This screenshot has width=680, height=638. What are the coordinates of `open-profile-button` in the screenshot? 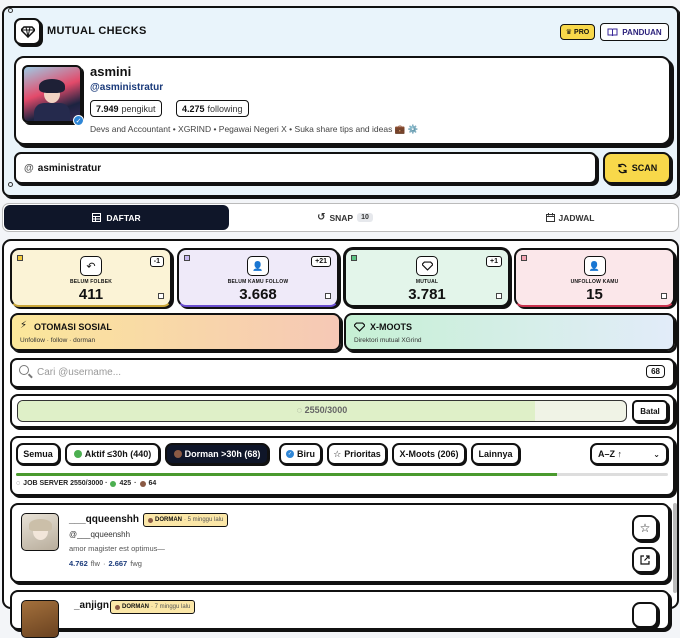 It's located at (645, 560).